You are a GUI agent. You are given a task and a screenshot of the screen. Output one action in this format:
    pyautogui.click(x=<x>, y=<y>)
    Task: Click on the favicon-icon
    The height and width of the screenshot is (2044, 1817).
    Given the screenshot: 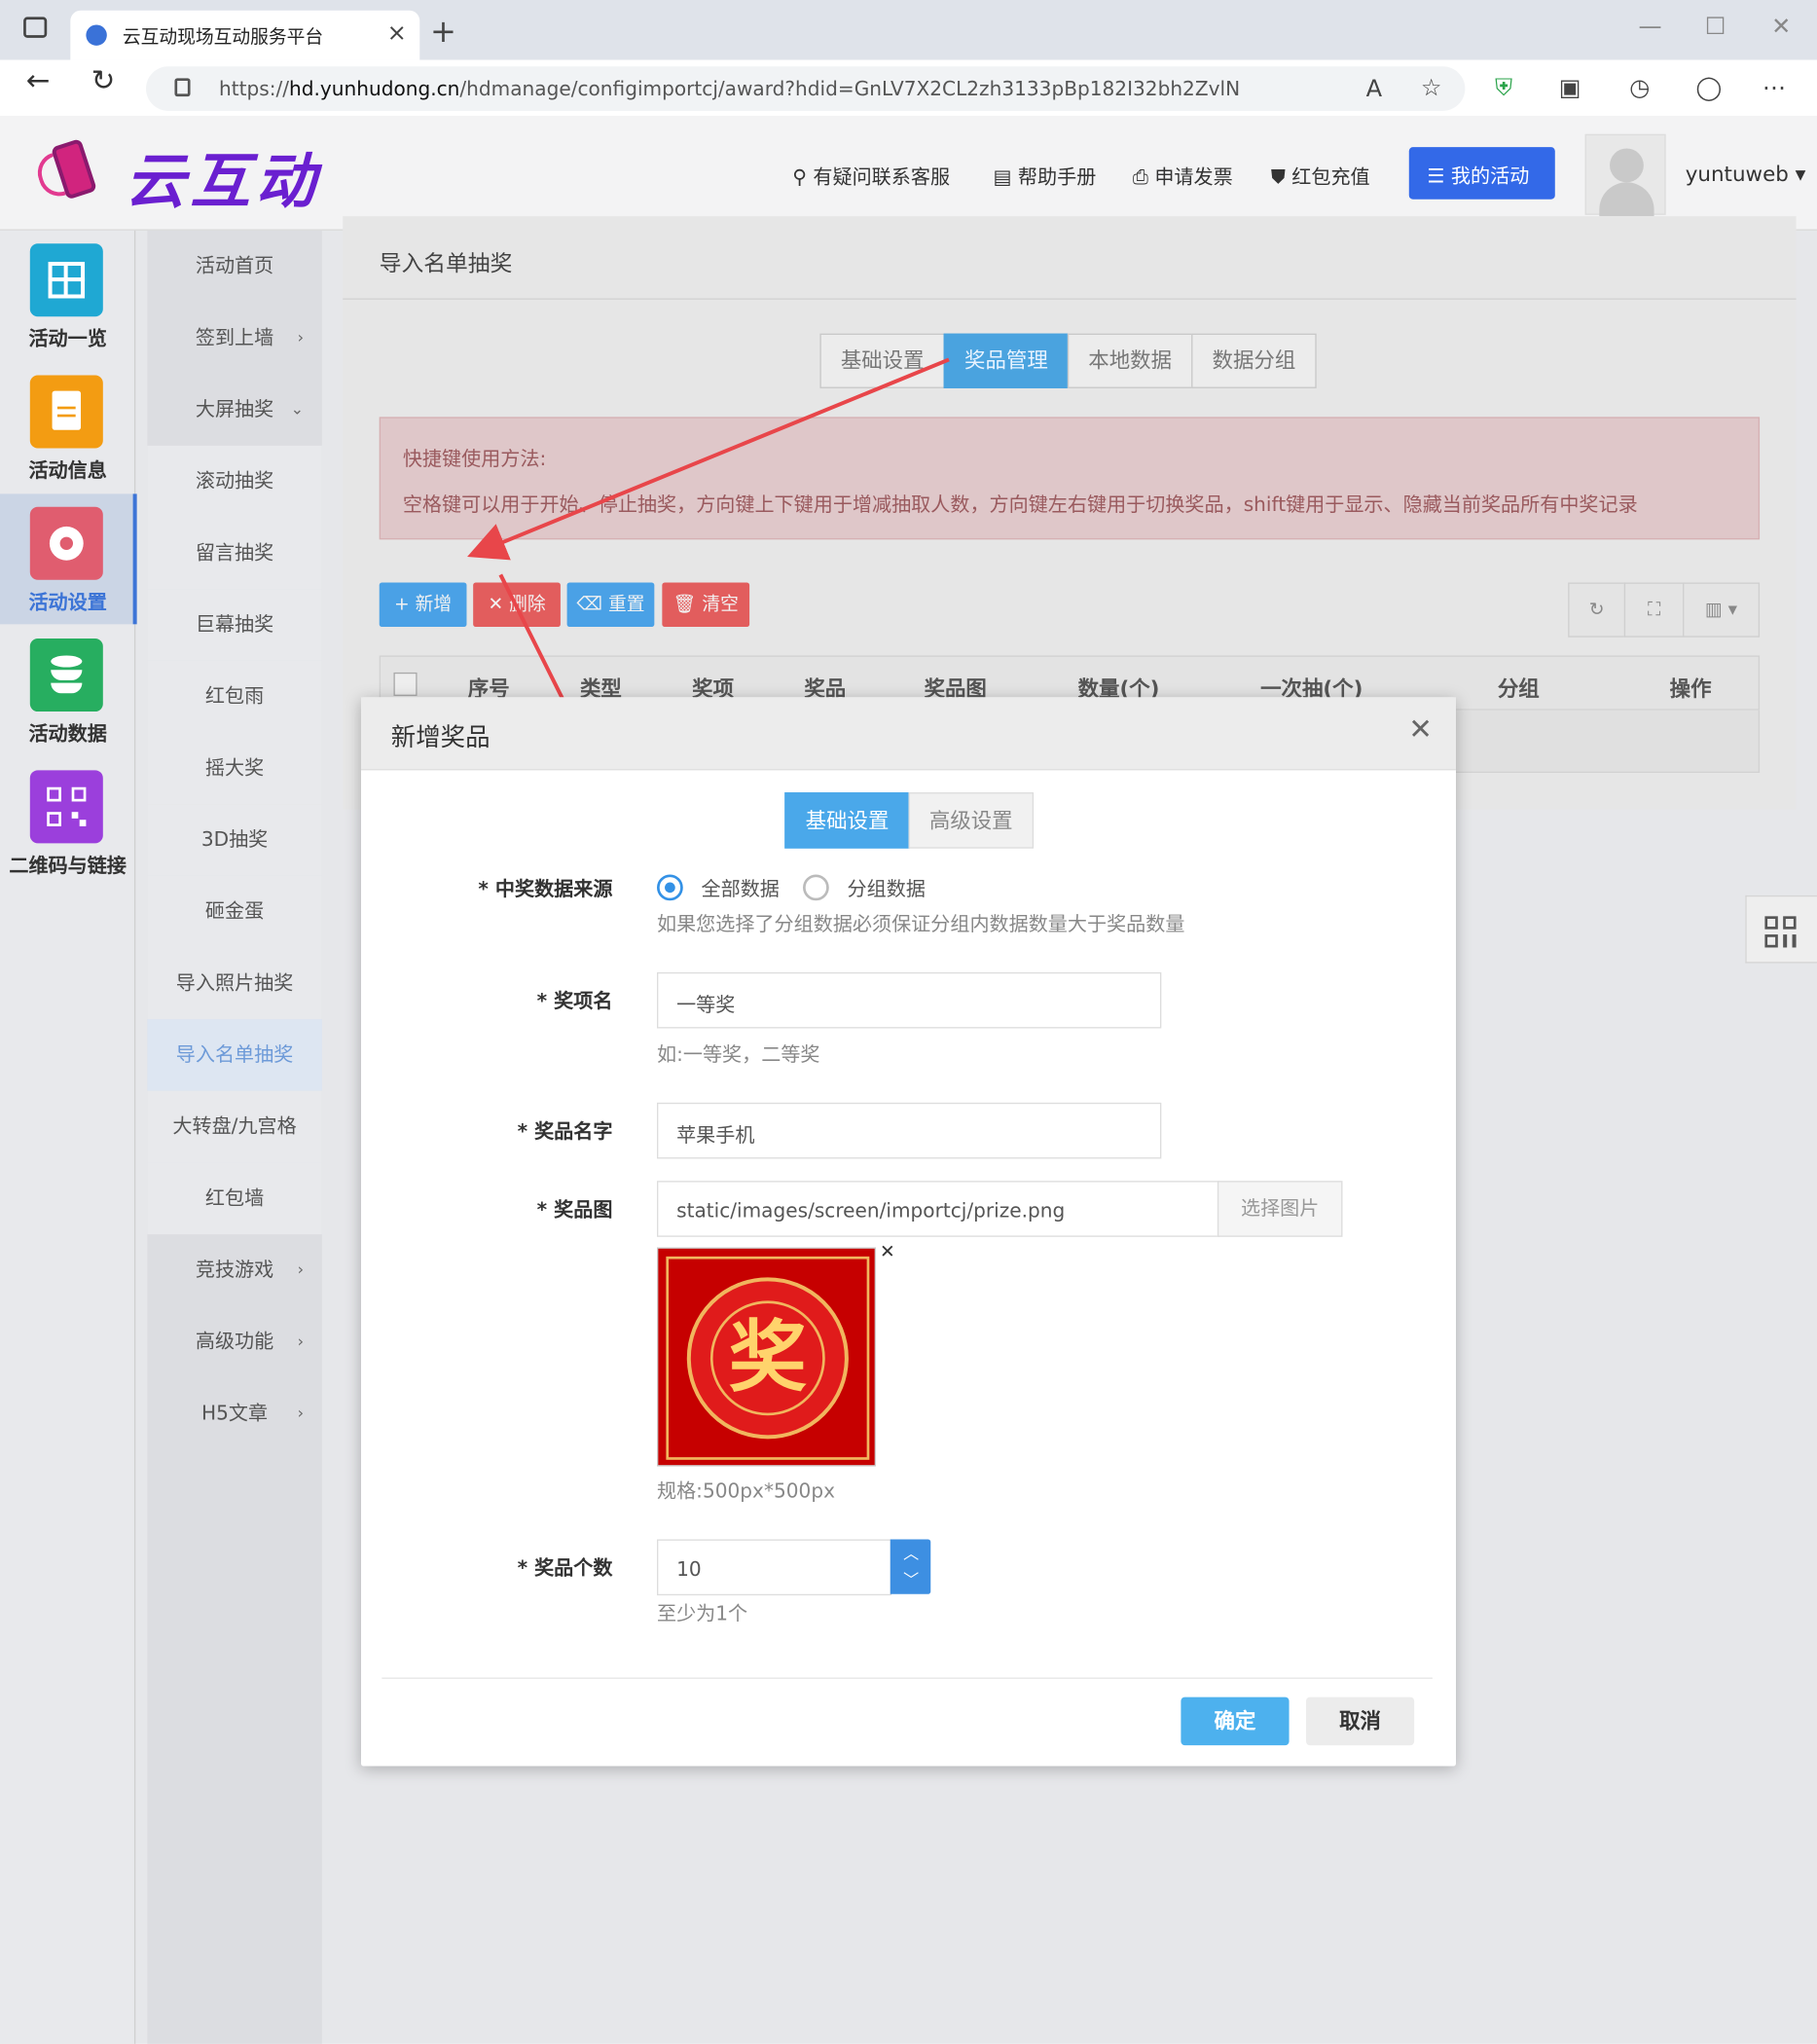 What is the action you would take?
    pyautogui.click(x=96, y=35)
    